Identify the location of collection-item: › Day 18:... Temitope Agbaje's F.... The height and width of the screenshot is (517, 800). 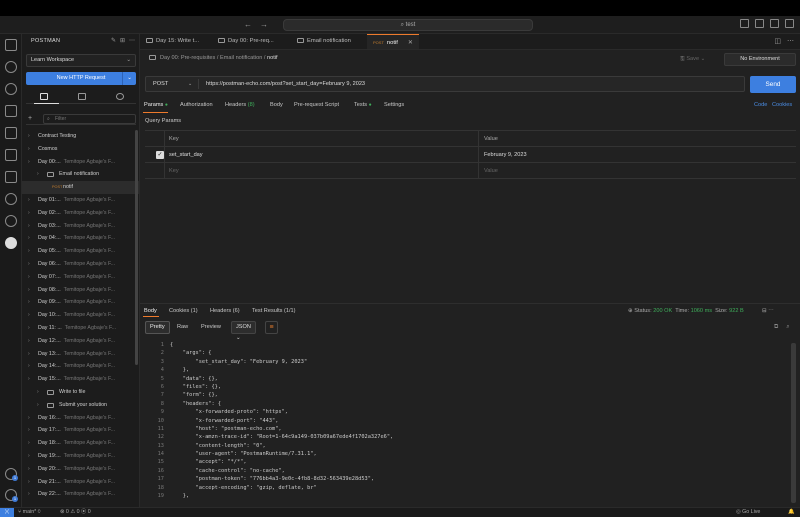
(80, 443).